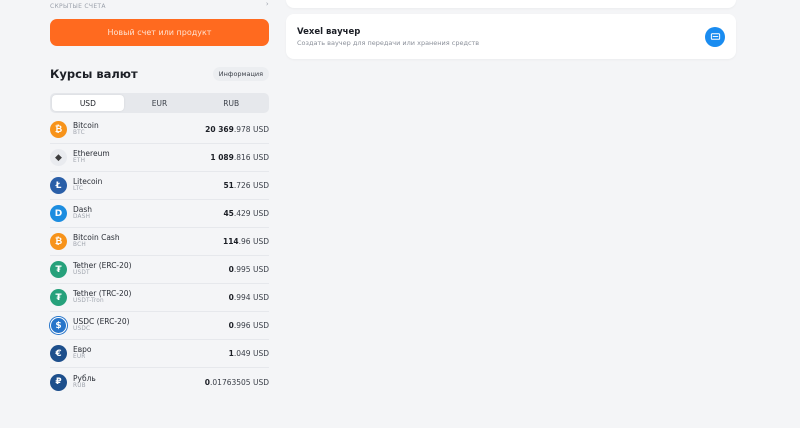 This screenshot has height=428, width=800. Describe the element at coordinates (96, 238) in the screenshot. I see `currency-name: Bitcoin Cash` at that location.